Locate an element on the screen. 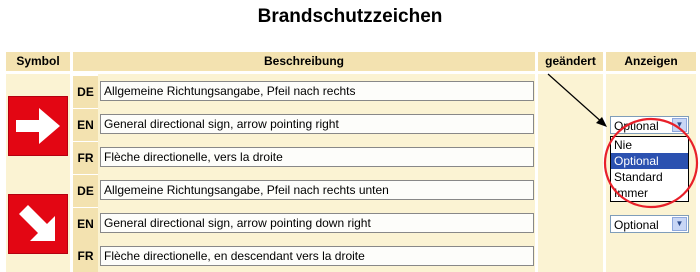 Image resolution: width=700 pixels, height=272 pixels. arrow-right-icon is located at coordinates (38, 126).